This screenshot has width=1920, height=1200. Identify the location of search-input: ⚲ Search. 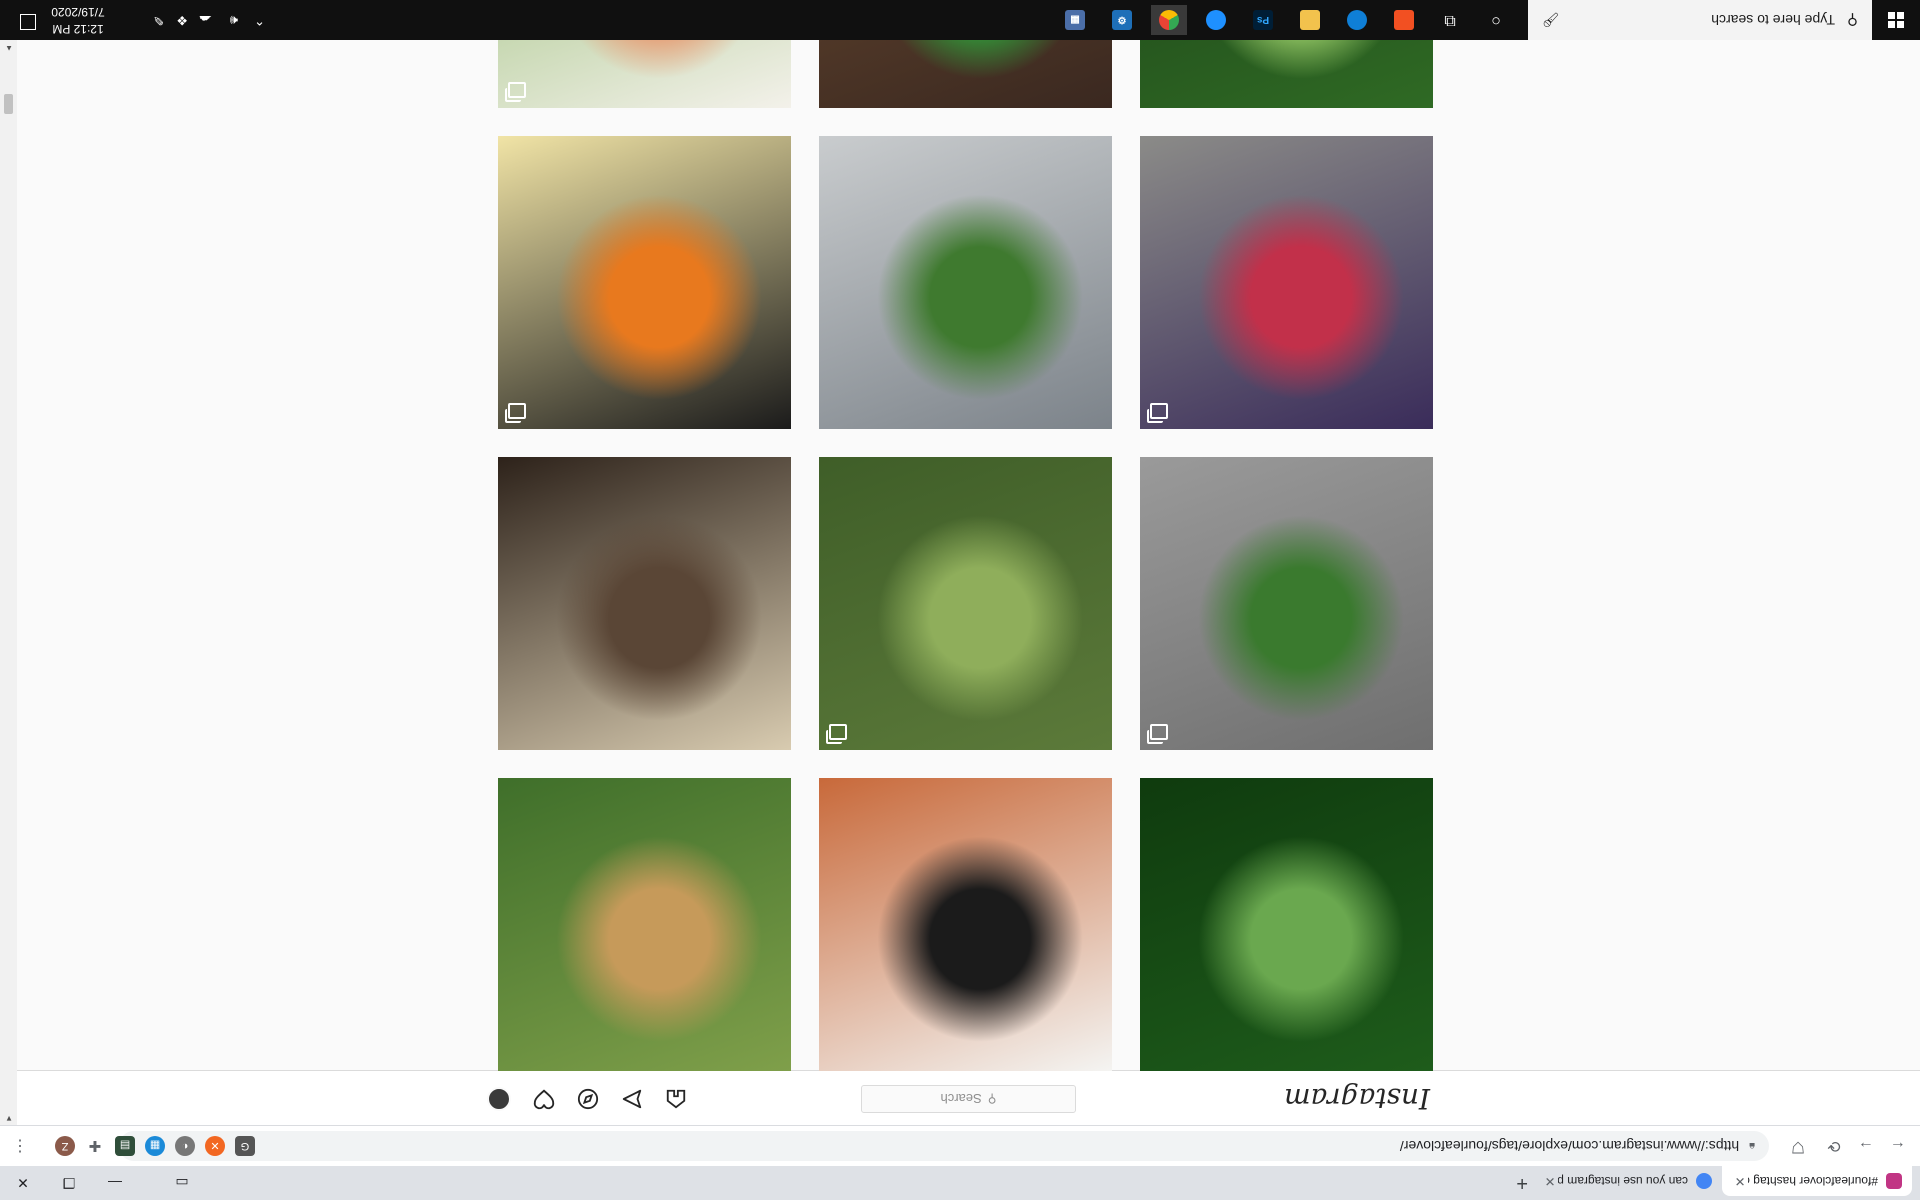
(968, 1099).